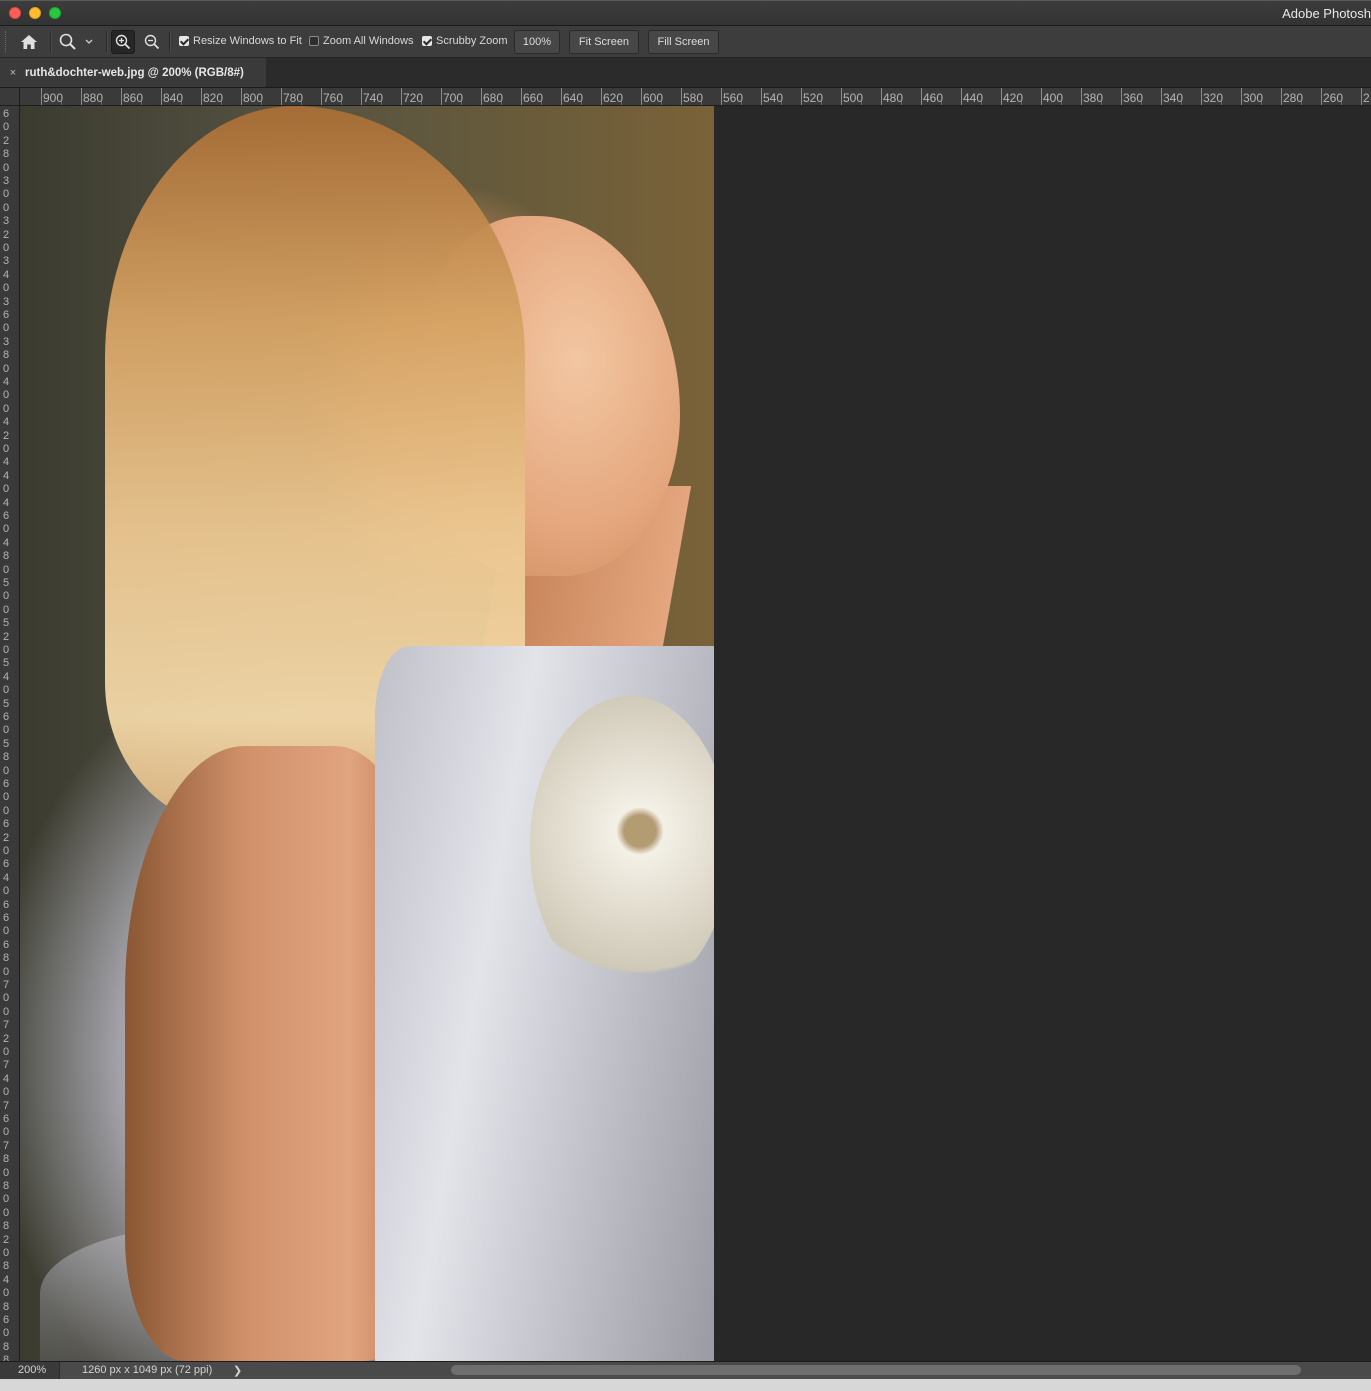  What do you see at coordinates (79, 42) in the screenshot?
I see `tool-preset-picker` at bounding box center [79, 42].